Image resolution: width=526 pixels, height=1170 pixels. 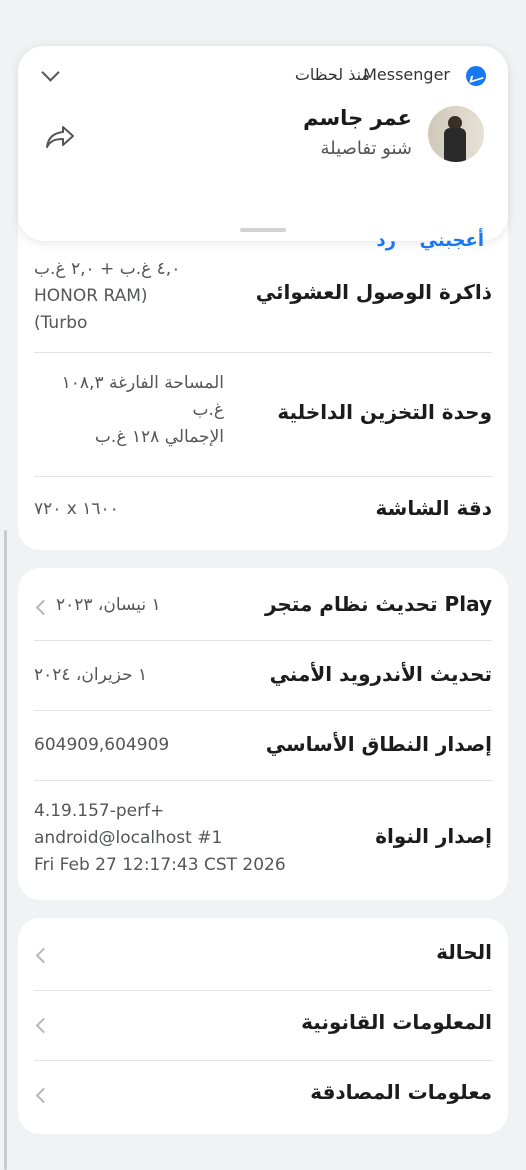 What do you see at coordinates (396, 1022) in the screenshot?
I see `menu-item-label: المعلومات القانونية` at bounding box center [396, 1022].